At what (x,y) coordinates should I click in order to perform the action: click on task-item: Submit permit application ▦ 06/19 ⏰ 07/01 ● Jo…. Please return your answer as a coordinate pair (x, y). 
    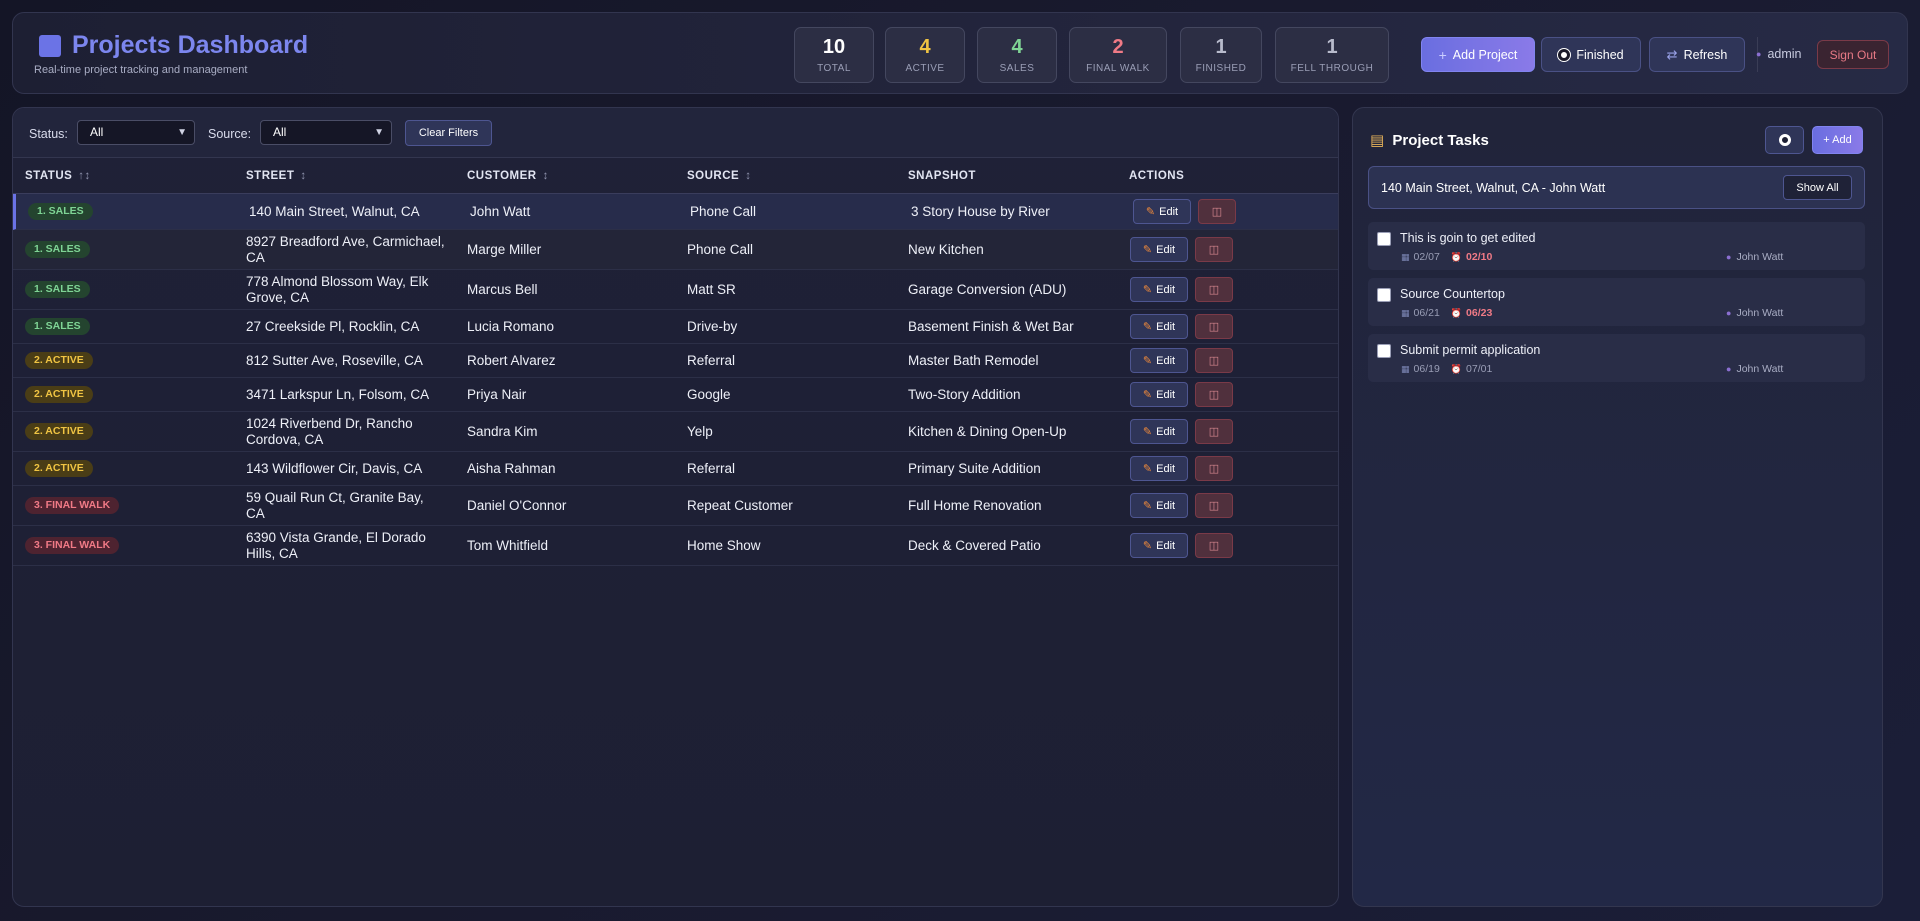
    Looking at the image, I should click on (1616, 358).